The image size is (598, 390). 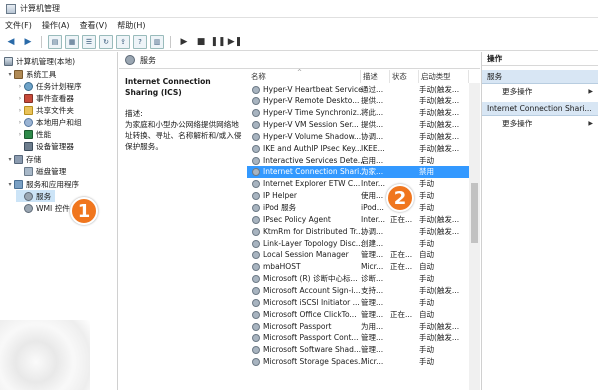 What do you see at coordinates (55, 146) in the screenshot?
I see `tree-item-label: 设备管理器` at bounding box center [55, 146].